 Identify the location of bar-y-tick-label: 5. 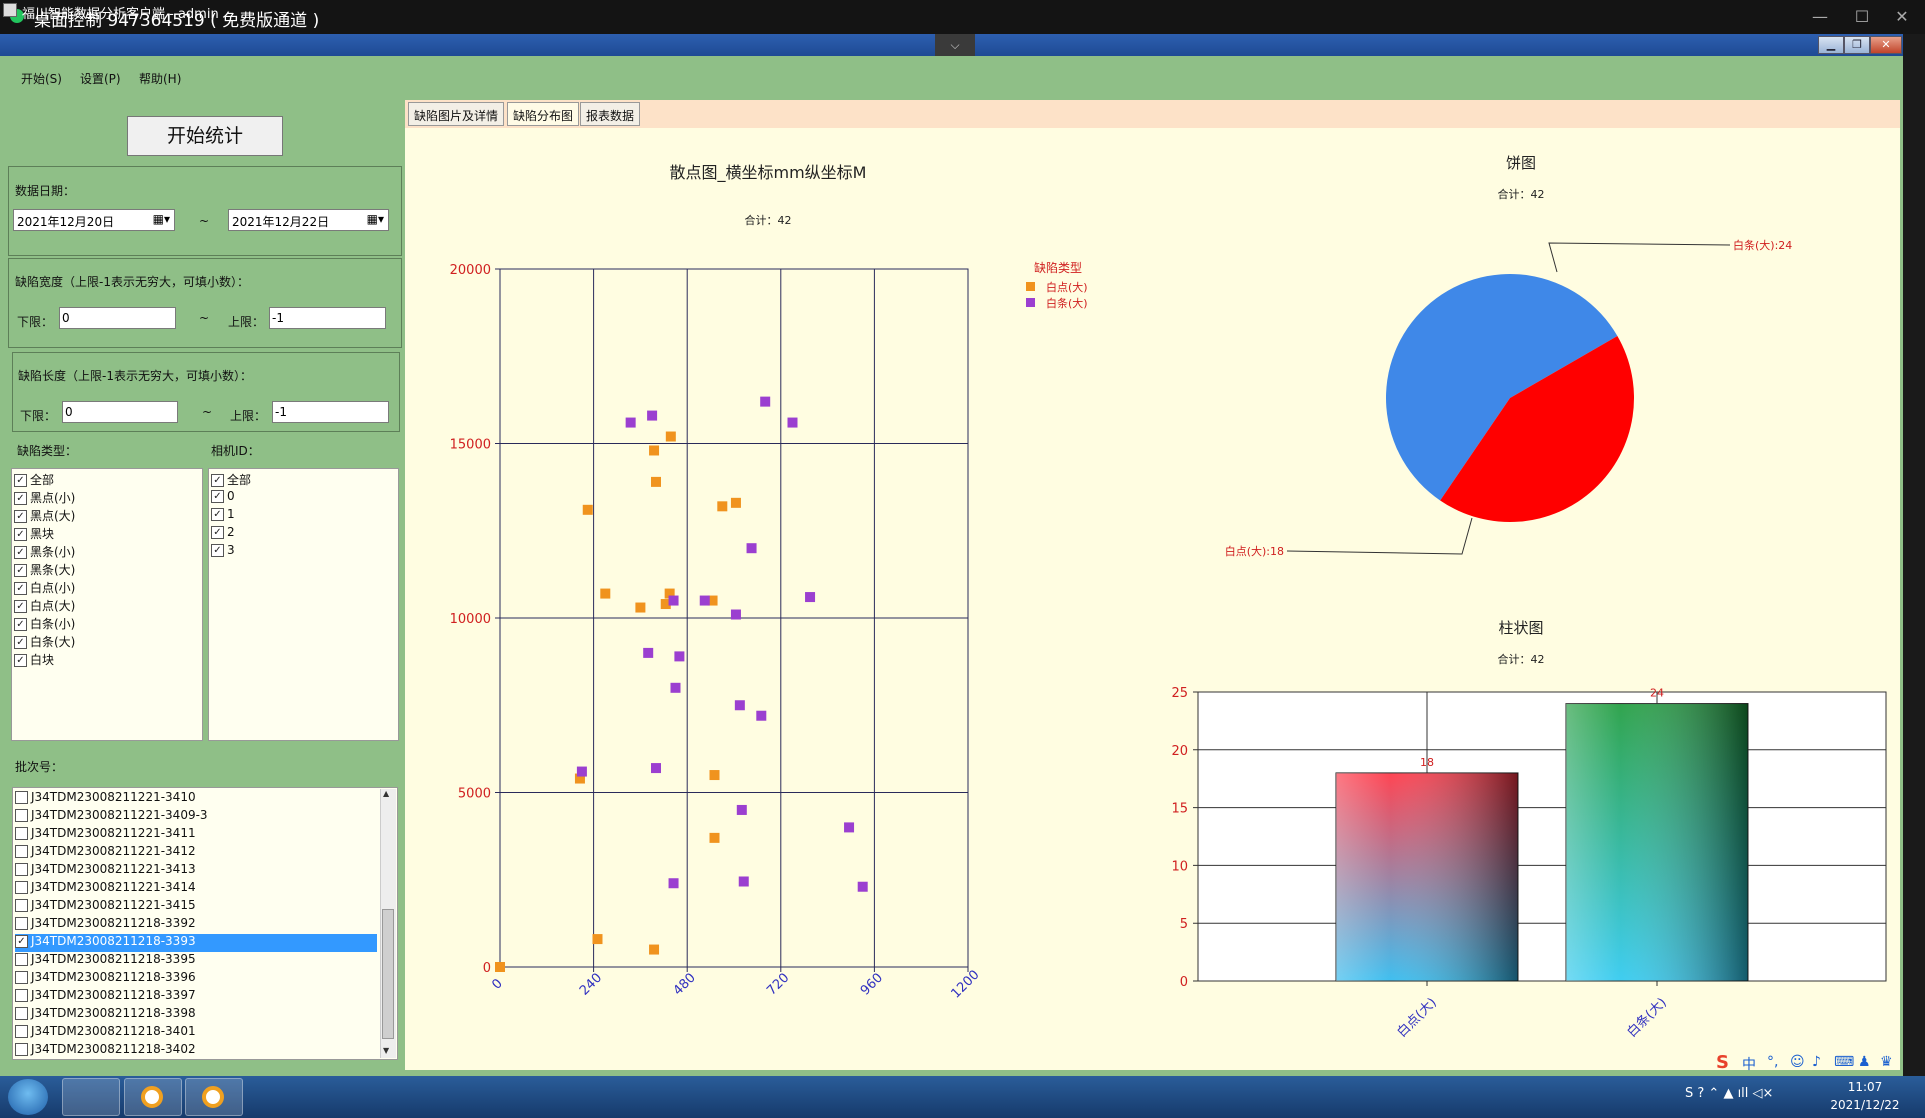
(1184, 924).